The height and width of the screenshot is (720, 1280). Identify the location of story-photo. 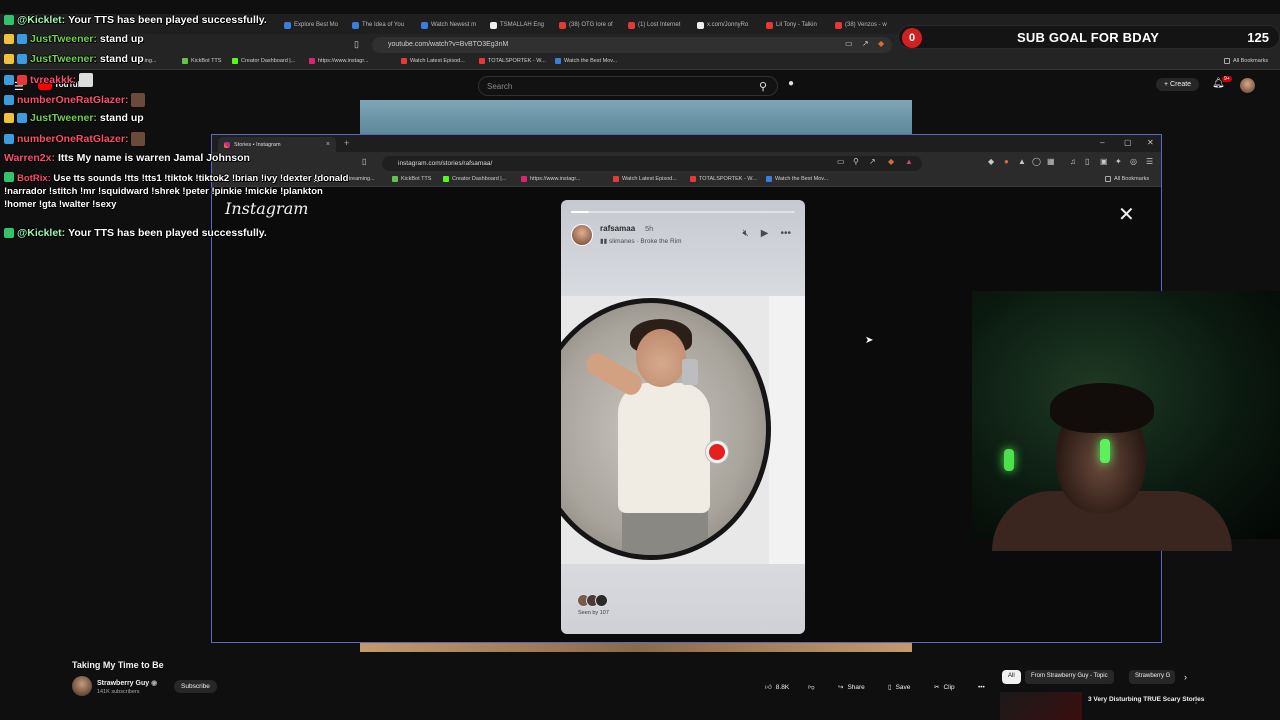
(683, 430).